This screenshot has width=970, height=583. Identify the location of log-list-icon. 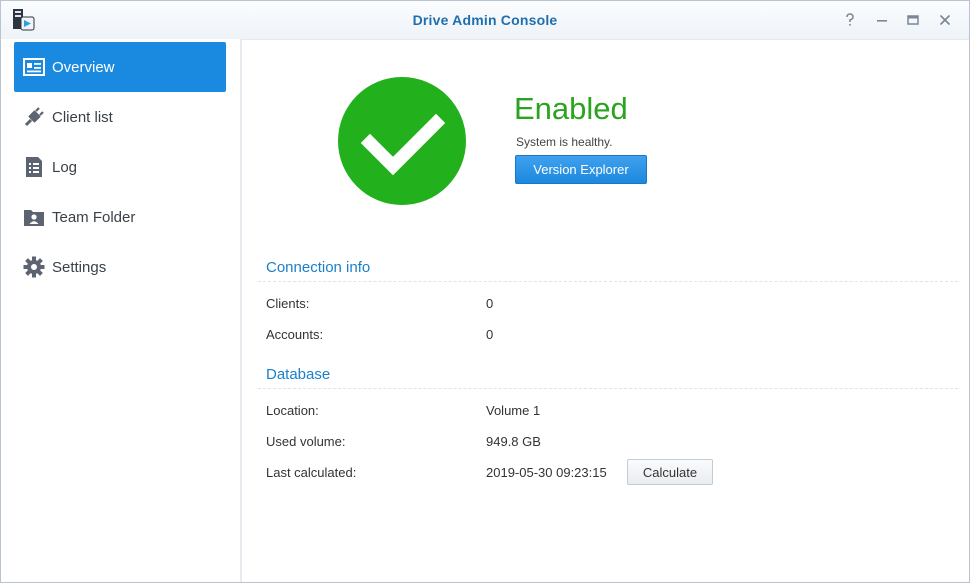
(34, 167).